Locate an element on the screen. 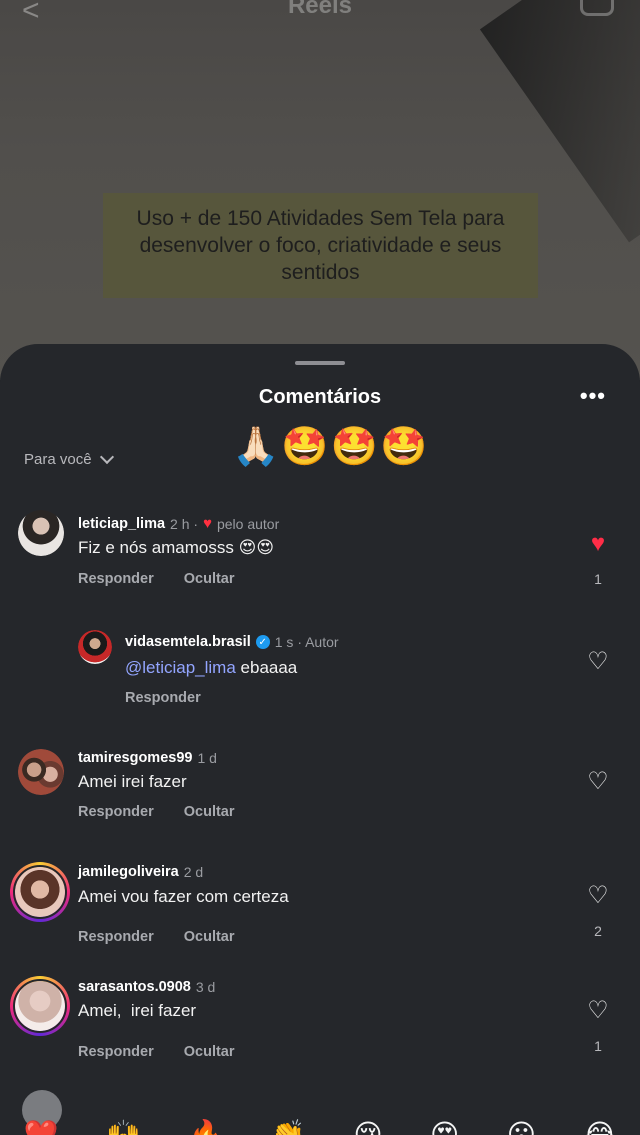  comment-actions: Responder is located at coordinates (163, 698).